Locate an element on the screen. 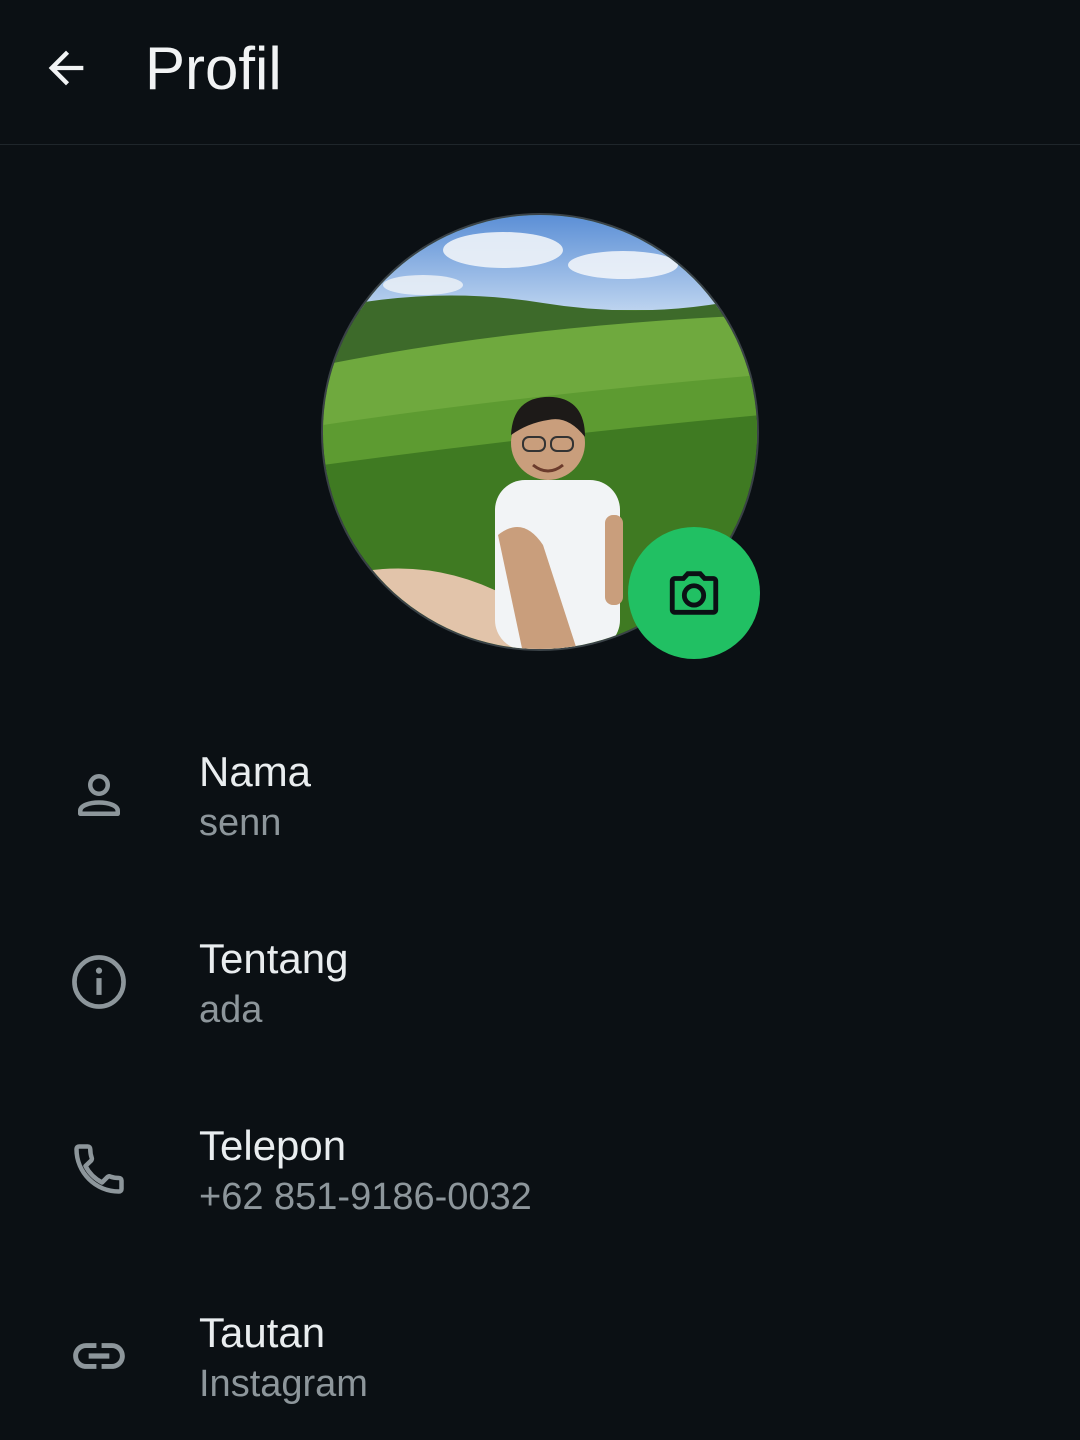 This screenshot has height=1440, width=1080. top-app-bar: Profil is located at coordinates (540, 72).